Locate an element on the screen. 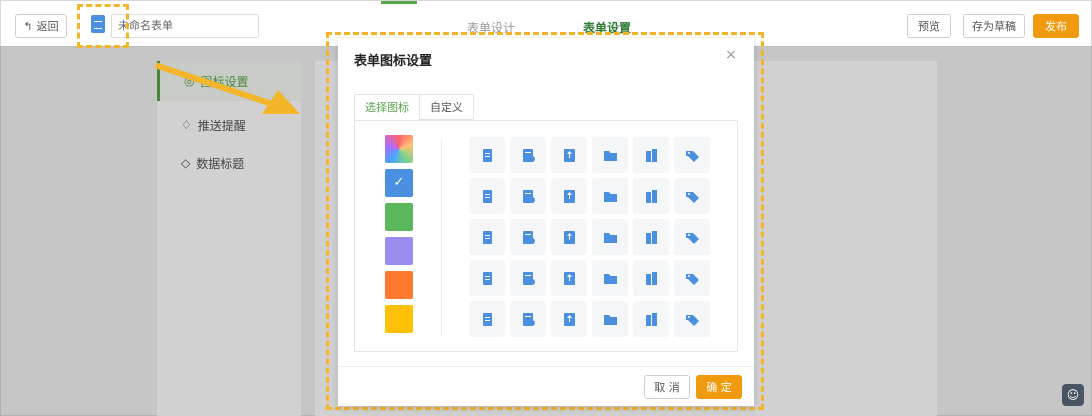 The height and width of the screenshot is (416, 1092). back-arrow-icon: ↰ is located at coordinates (28, 26).